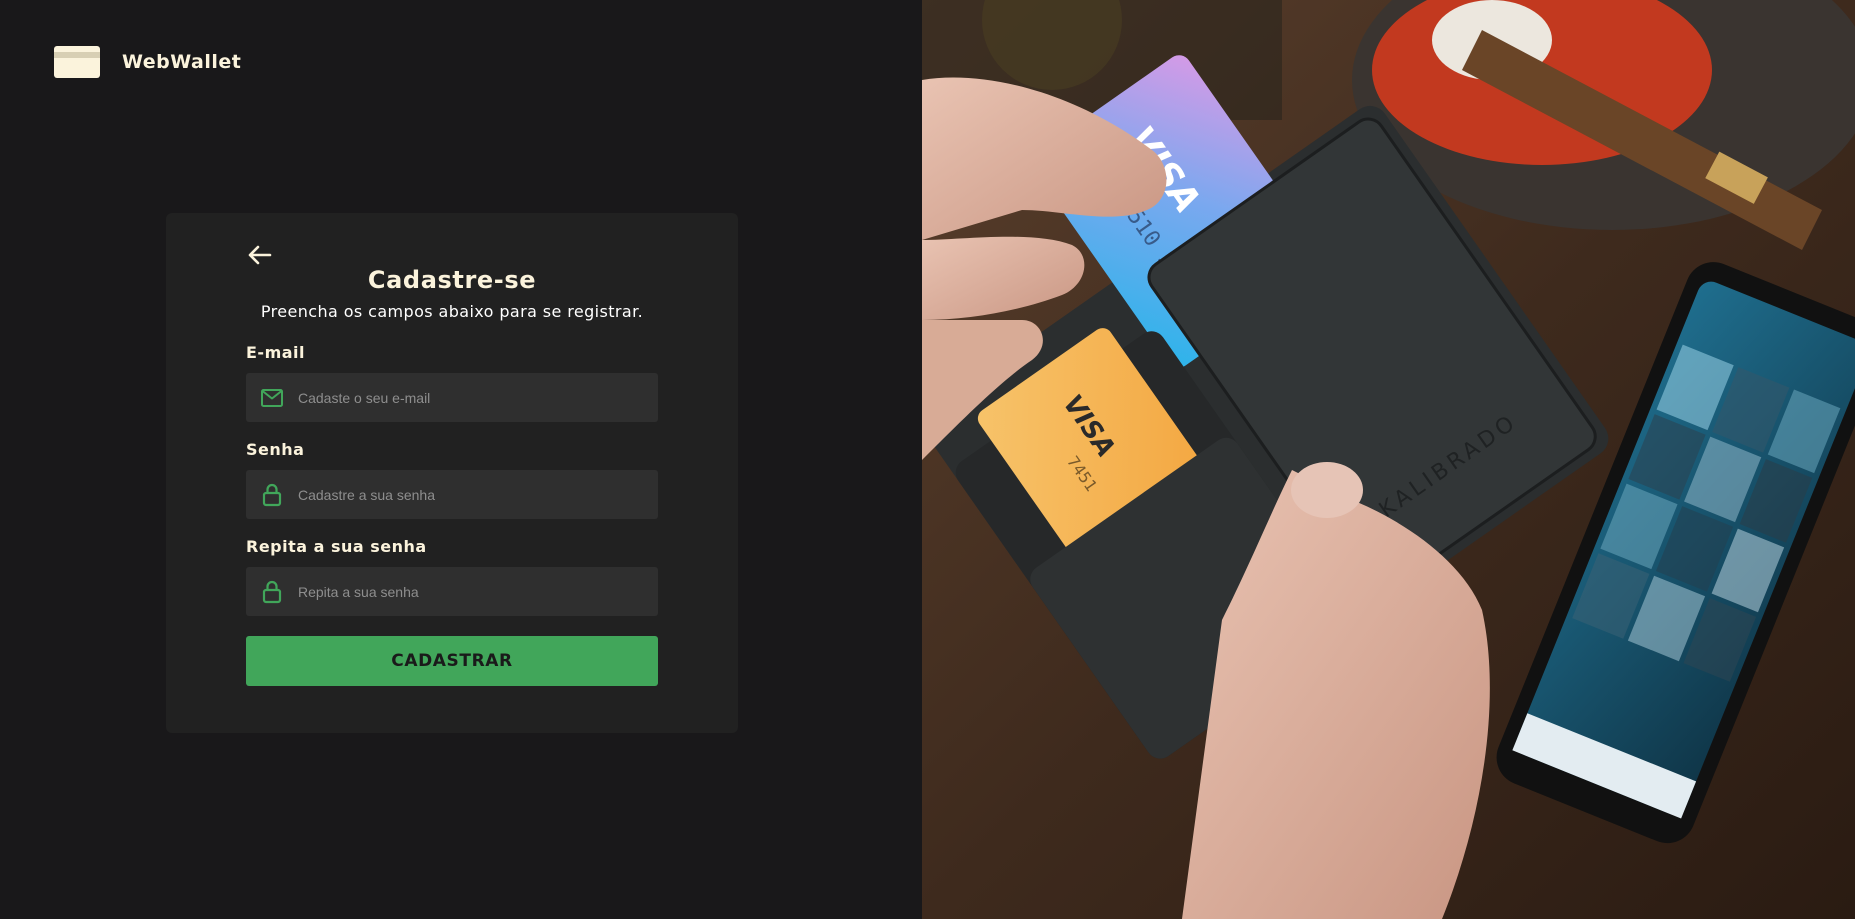 This screenshot has width=1855, height=919. I want to click on brand-name: WebWallet, so click(182, 62).